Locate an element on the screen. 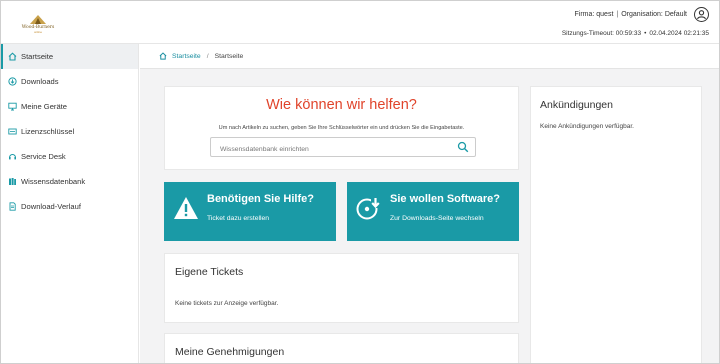 This screenshot has width=720, height=364. sidebar-item-wissensdatenbank: Wissensdatenbank is located at coordinates (69, 181).